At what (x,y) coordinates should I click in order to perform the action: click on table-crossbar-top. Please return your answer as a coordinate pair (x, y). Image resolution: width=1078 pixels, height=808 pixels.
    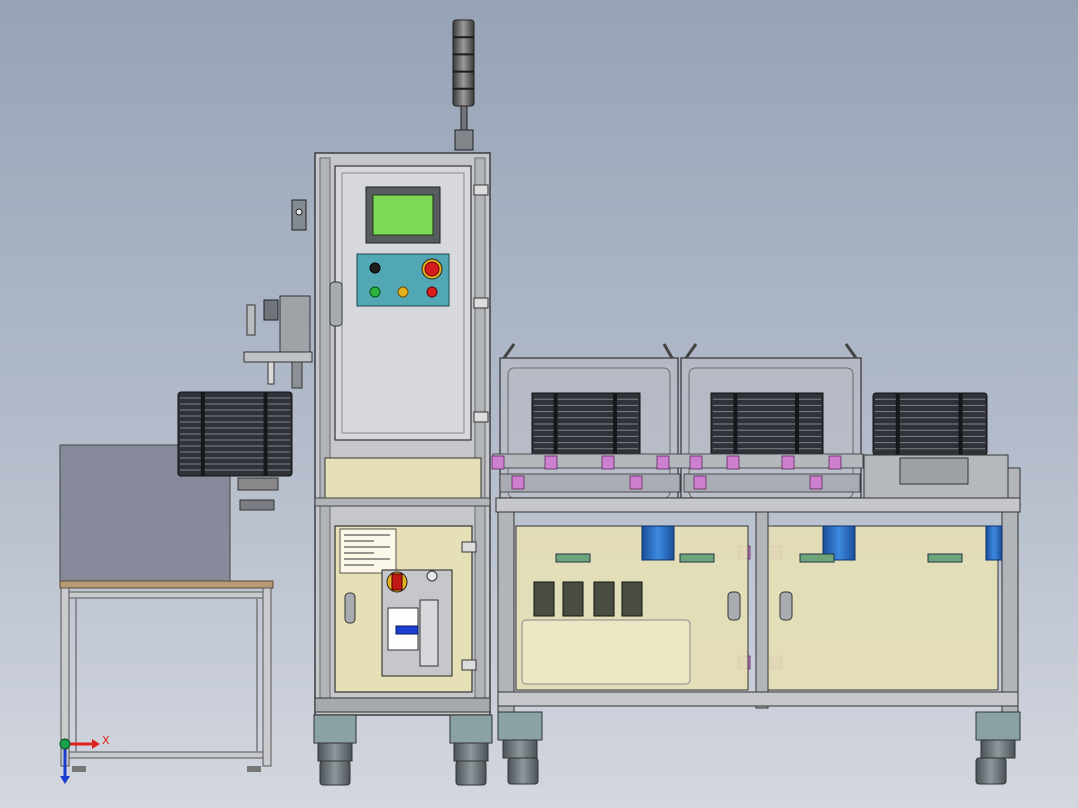
    Looking at the image, I should click on (166, 595).